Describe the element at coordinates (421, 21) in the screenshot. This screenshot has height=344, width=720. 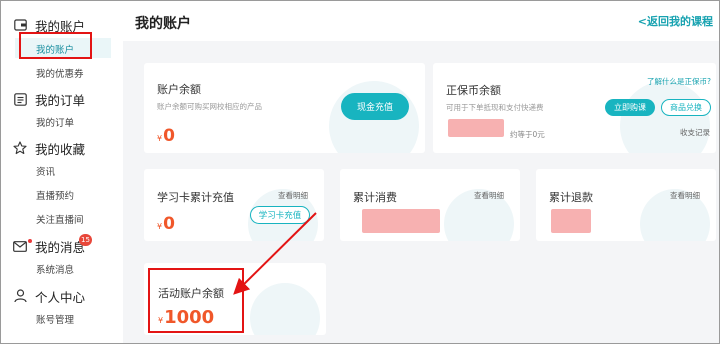
I see `header-bar: 我的账户 <返回我的课程` at that location.